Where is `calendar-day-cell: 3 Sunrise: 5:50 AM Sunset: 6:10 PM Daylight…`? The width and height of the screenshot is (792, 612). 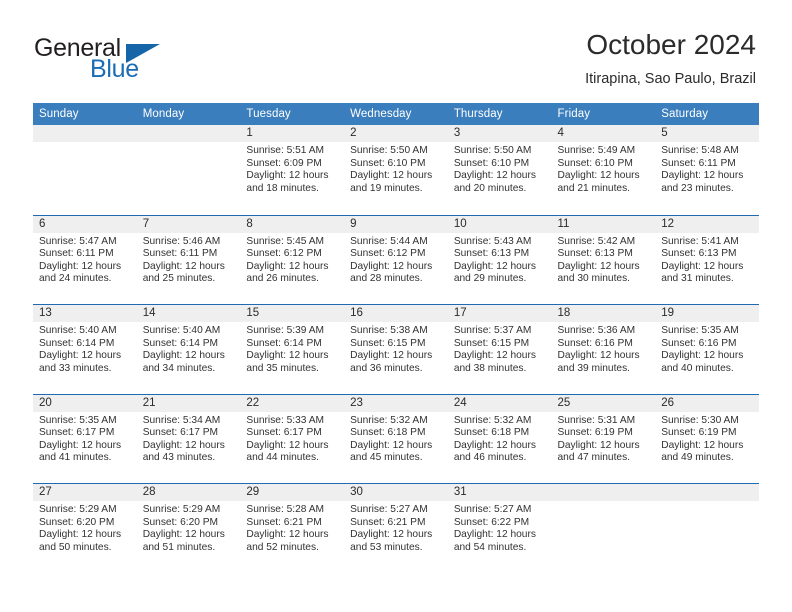 calendar-day-cell: 3 Sunrise: 5:50 AM Sunset: 6:10 PM Daylight… is located at coordinates (499, 169).